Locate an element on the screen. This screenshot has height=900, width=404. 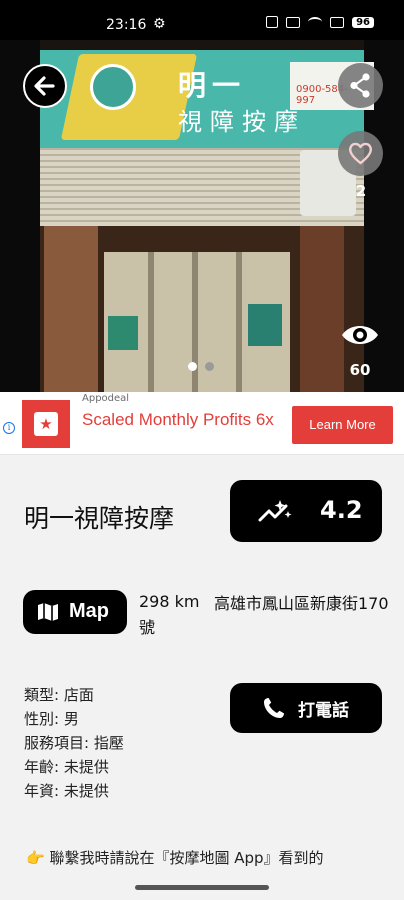
ad-info-icon: i is located at coordinates (9, 428).